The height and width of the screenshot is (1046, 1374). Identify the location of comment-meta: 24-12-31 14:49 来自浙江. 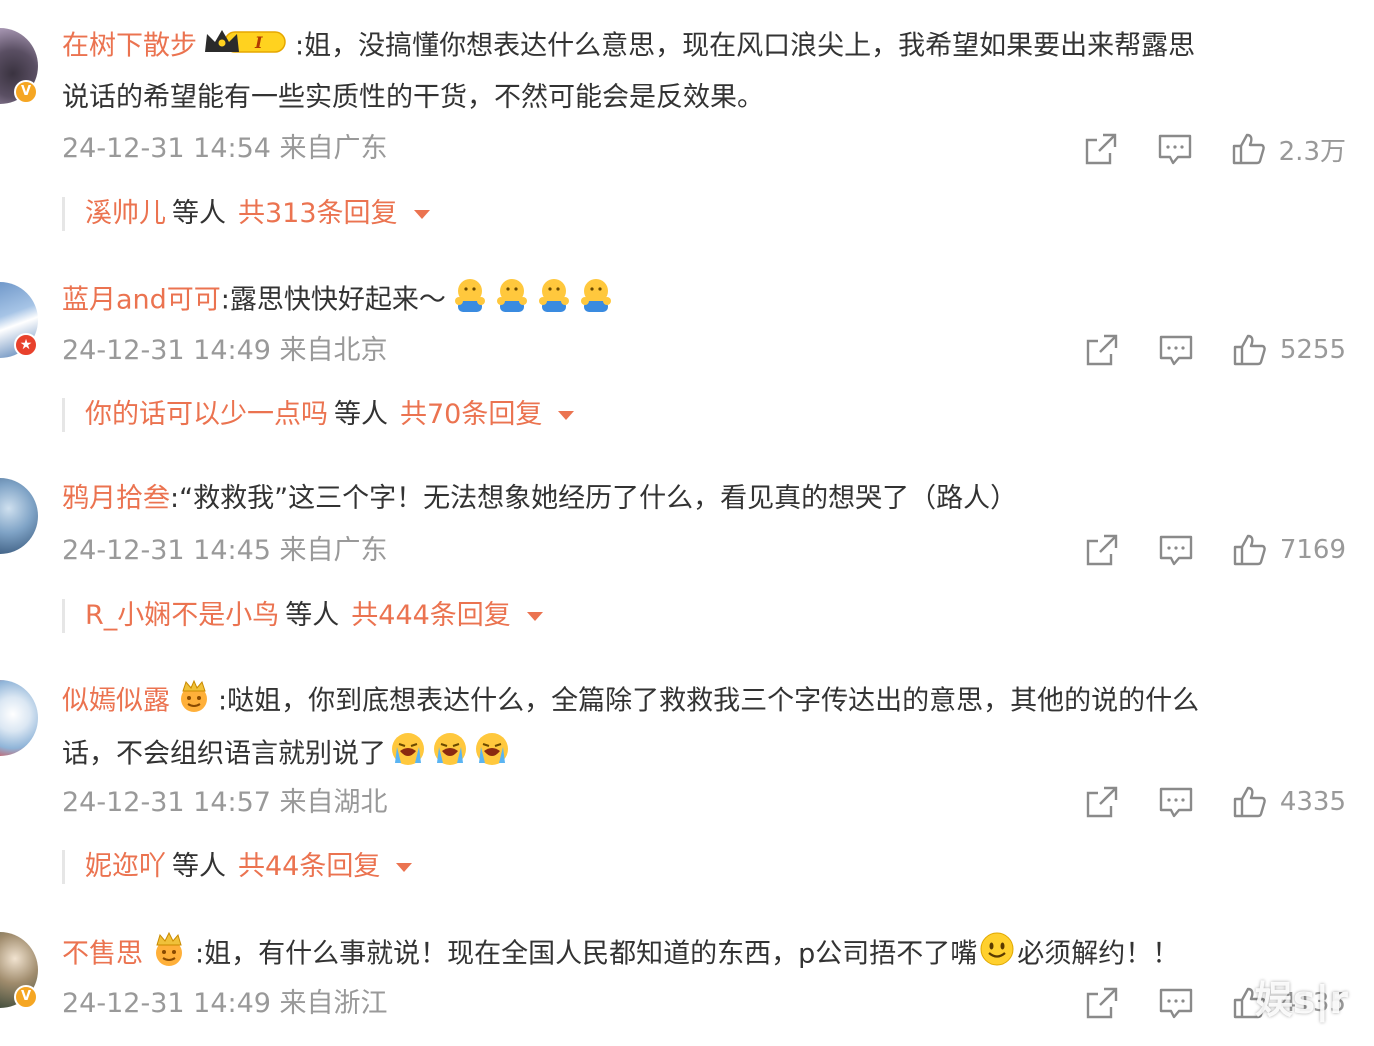
(225, 1003).